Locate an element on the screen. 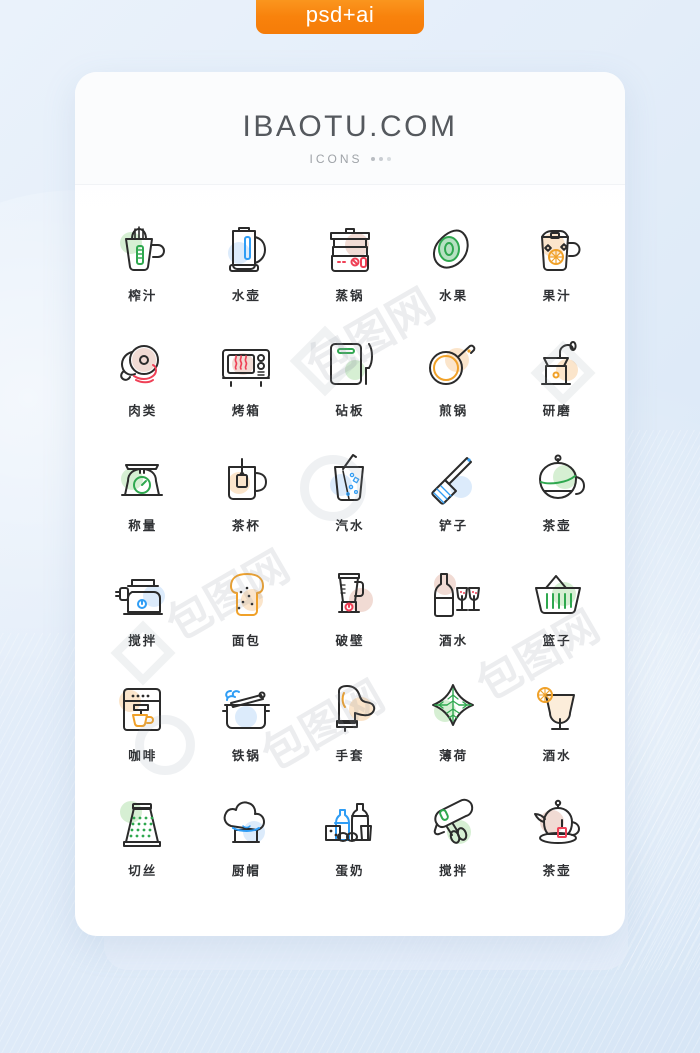 The image size is (700, 1053). icon-cell: 水壶 is located at coordinates (247, 268).